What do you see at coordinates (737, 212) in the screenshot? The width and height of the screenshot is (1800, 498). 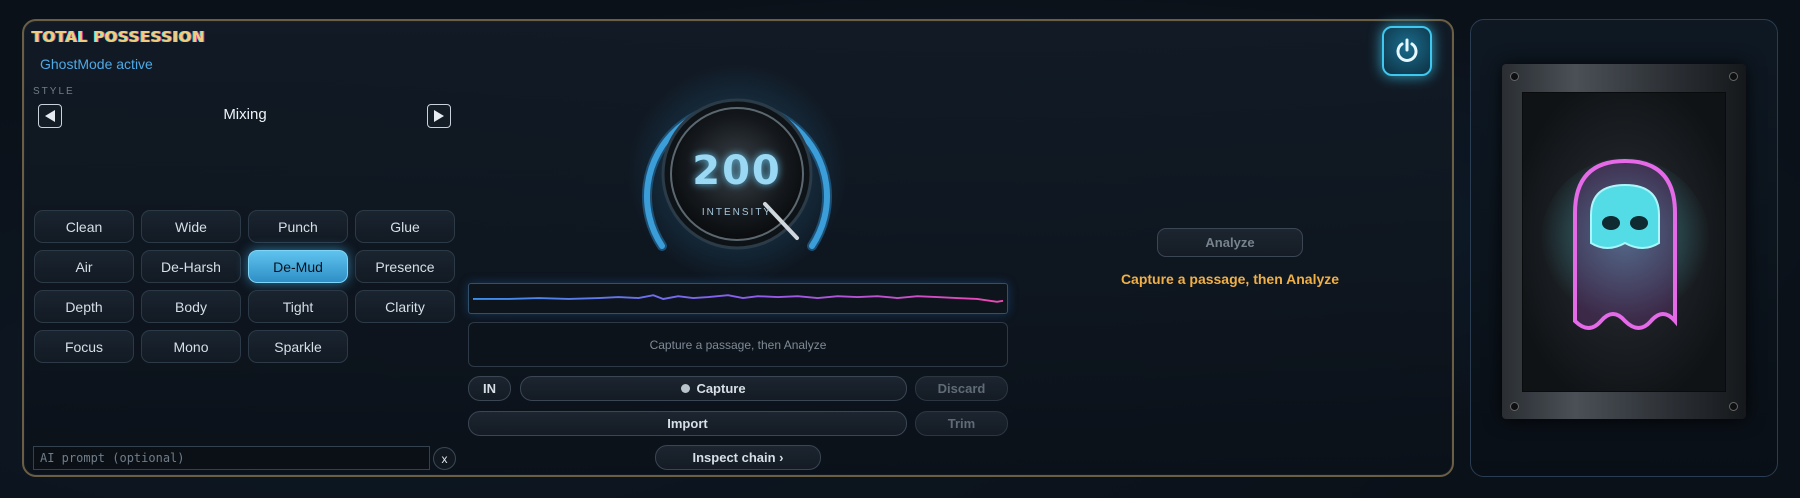 I see `intensity-label: INTENSITY` at bounding box center [737, 212].